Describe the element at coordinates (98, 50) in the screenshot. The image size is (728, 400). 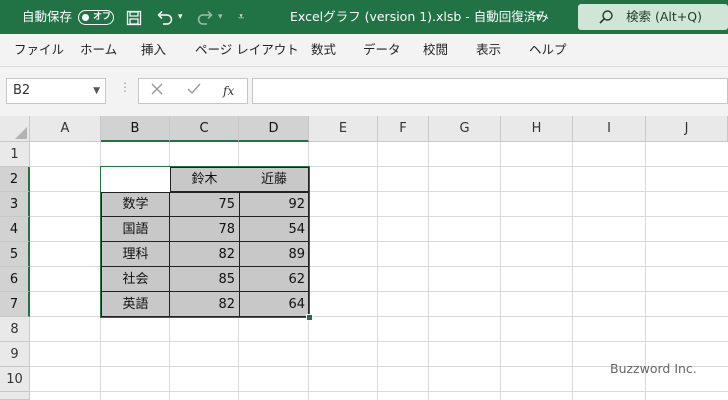
I see `menu-home: ホーム` at that location.